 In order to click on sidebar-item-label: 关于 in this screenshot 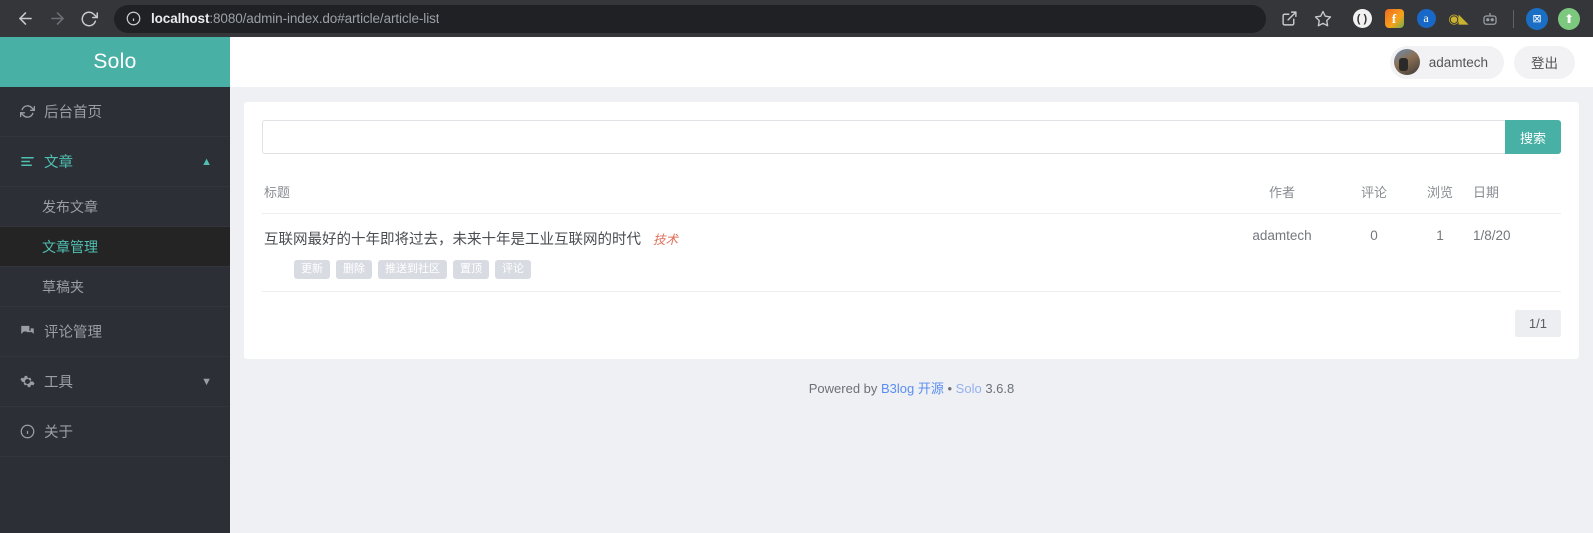, I will do `click(58, 433)`.